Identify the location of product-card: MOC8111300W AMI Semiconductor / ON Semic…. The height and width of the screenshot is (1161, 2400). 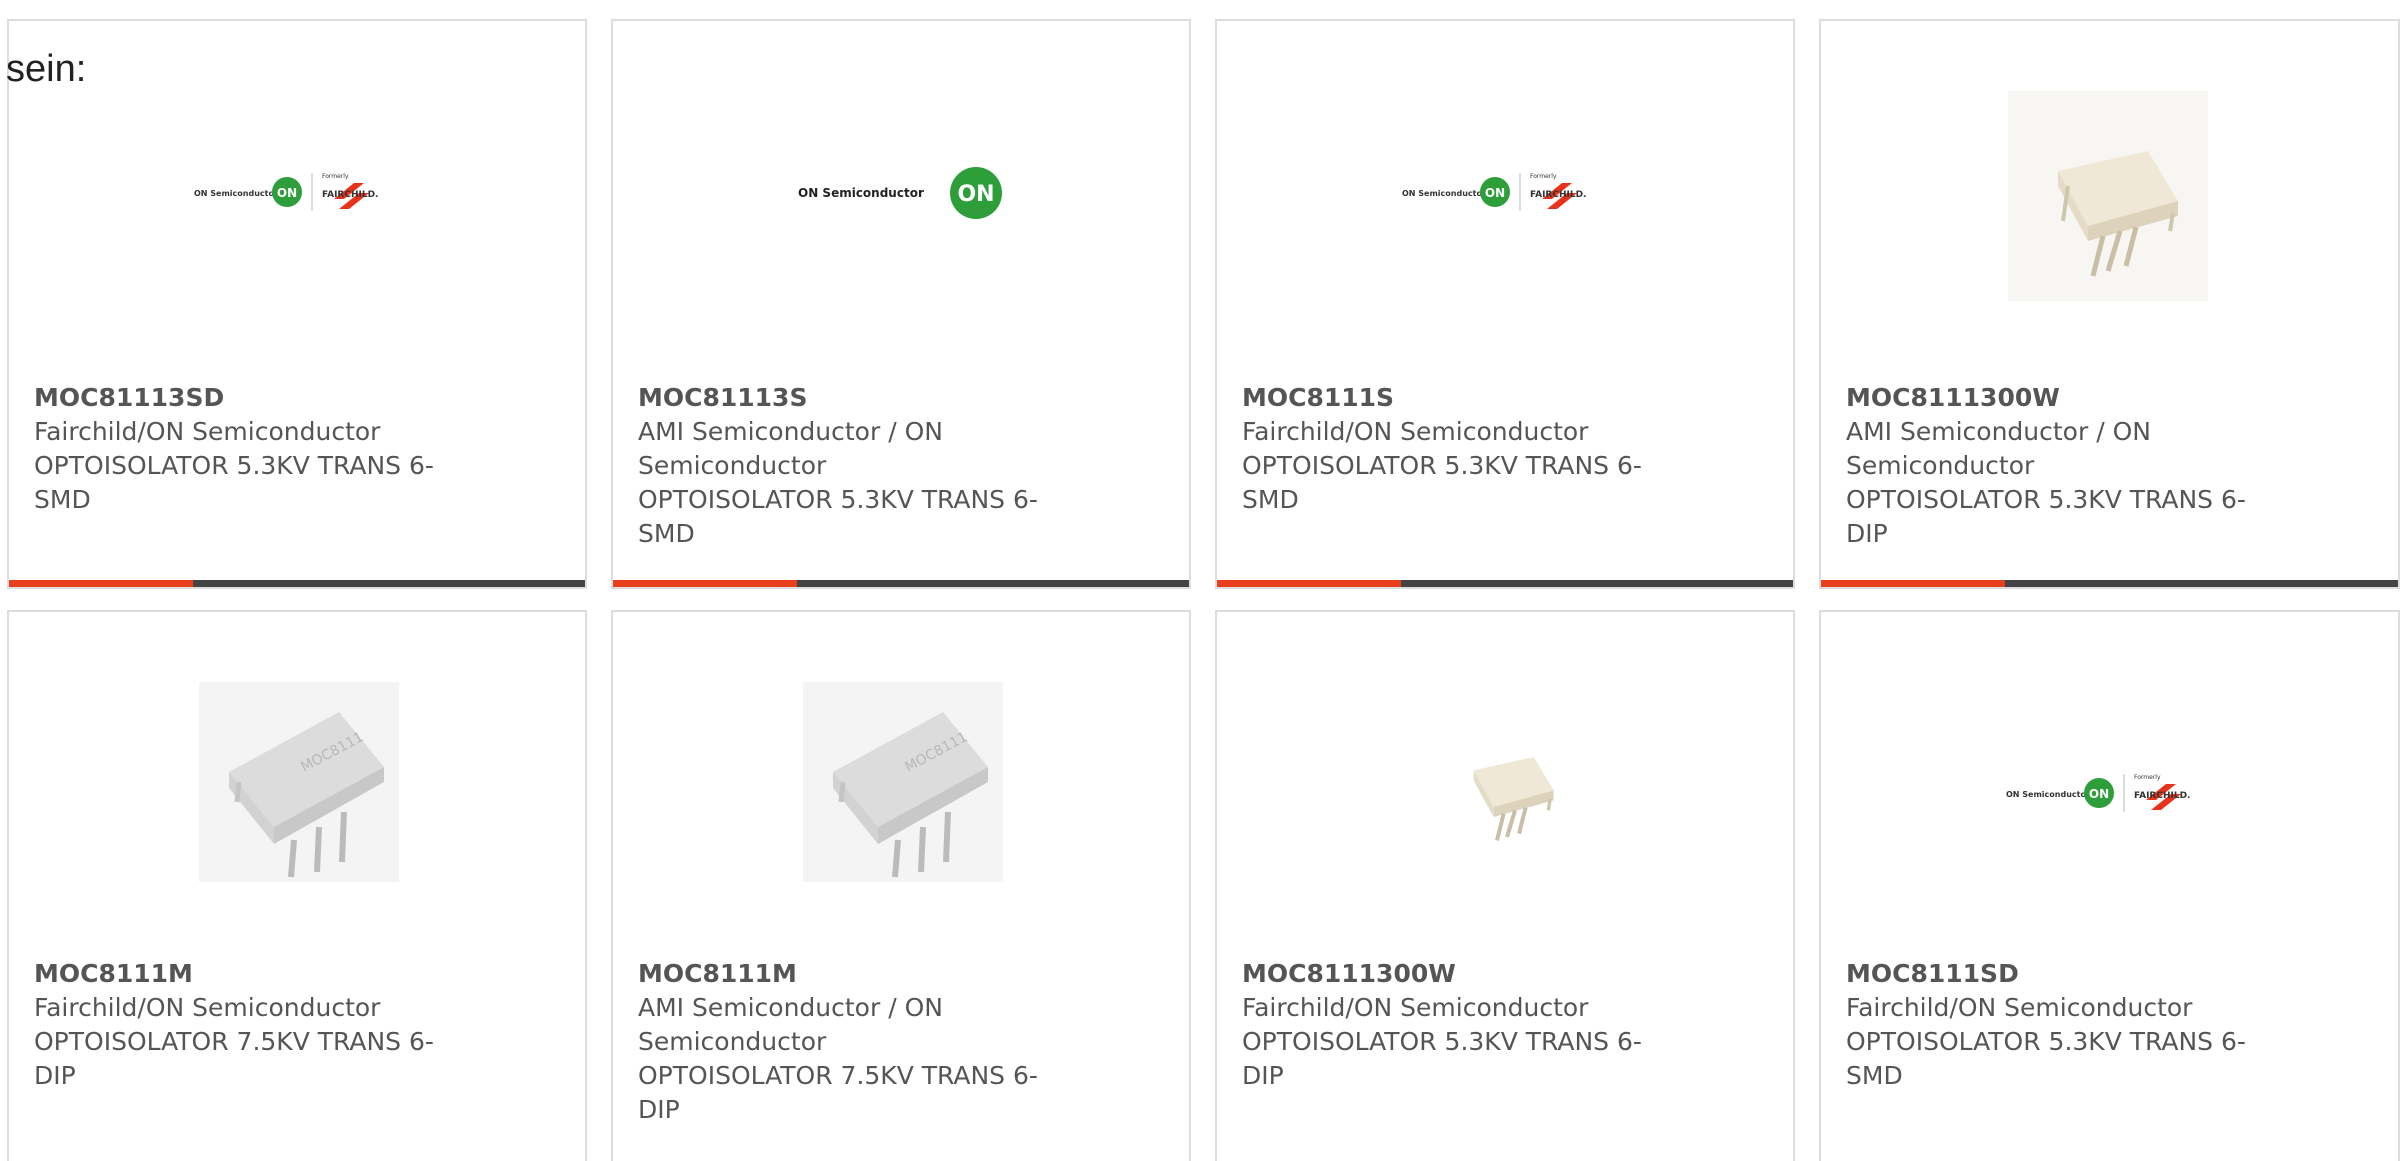
(2109, 304).